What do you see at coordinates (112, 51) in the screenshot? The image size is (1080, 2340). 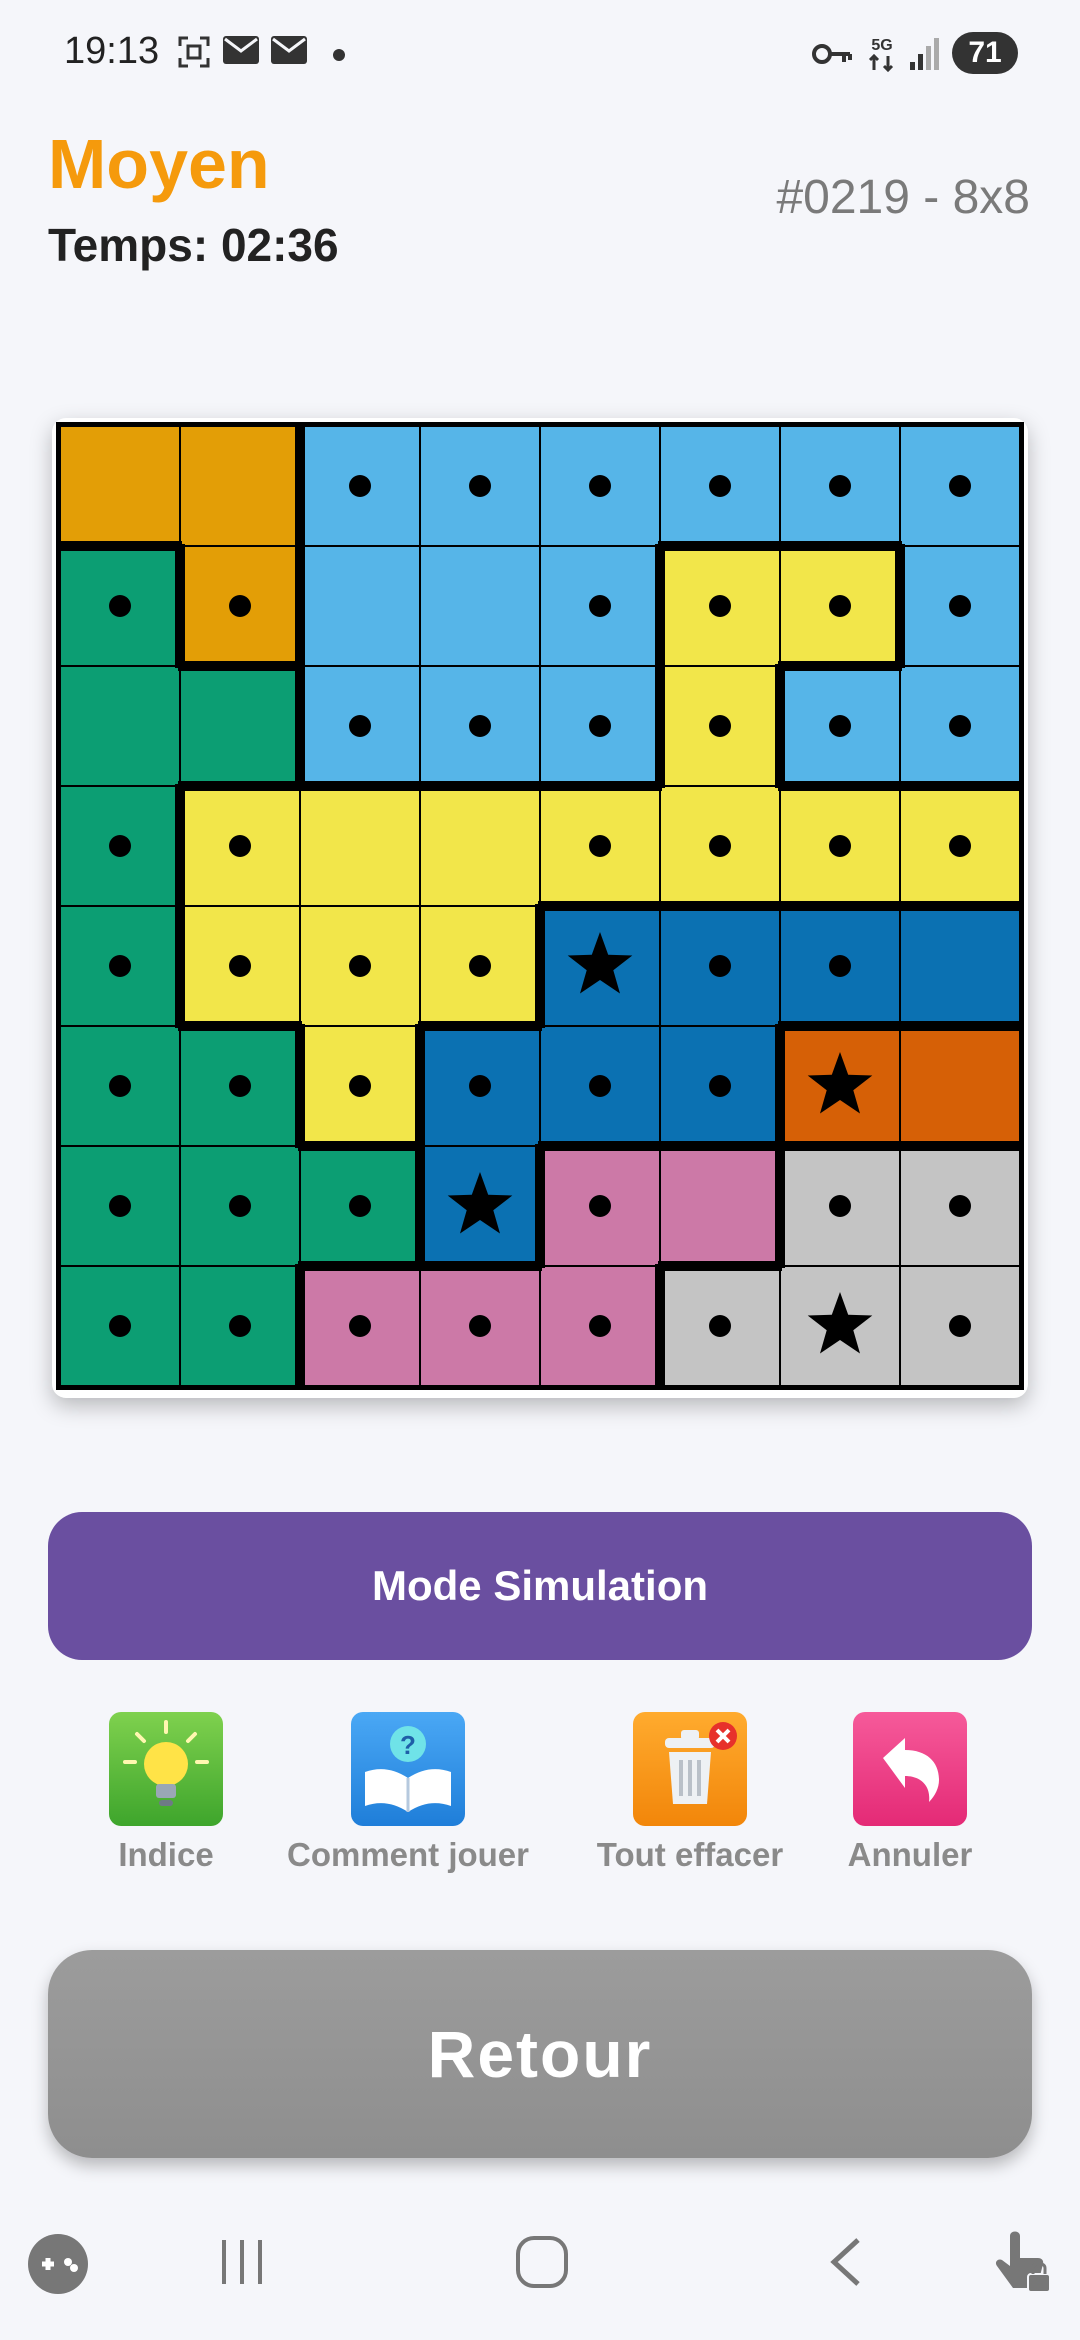 I see `status-time: 19:13` at bounding box center [112, 51].